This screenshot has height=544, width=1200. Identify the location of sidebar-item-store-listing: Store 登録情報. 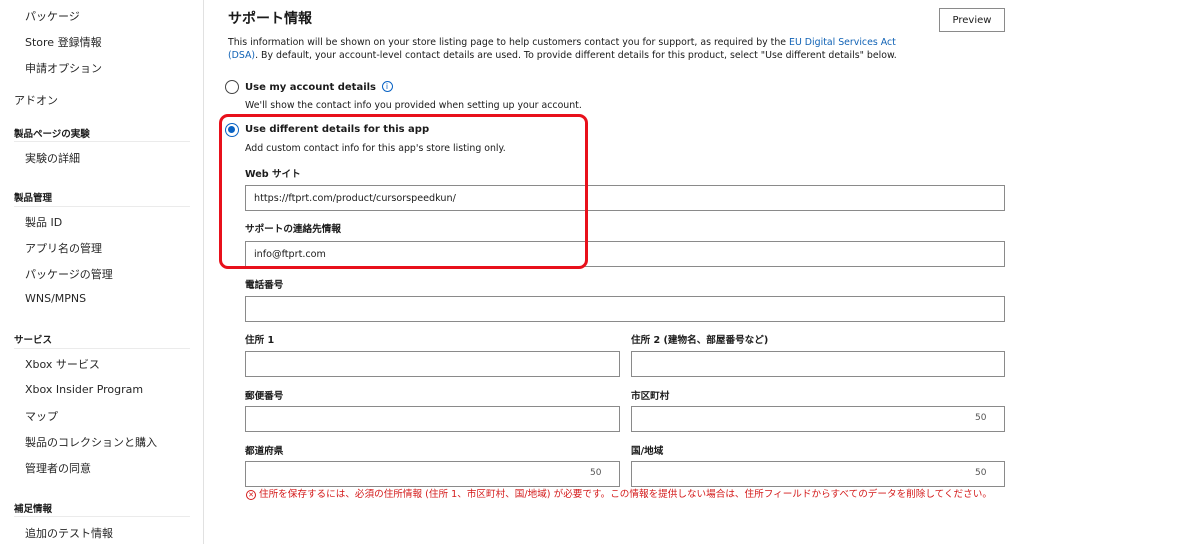
(63, 42).